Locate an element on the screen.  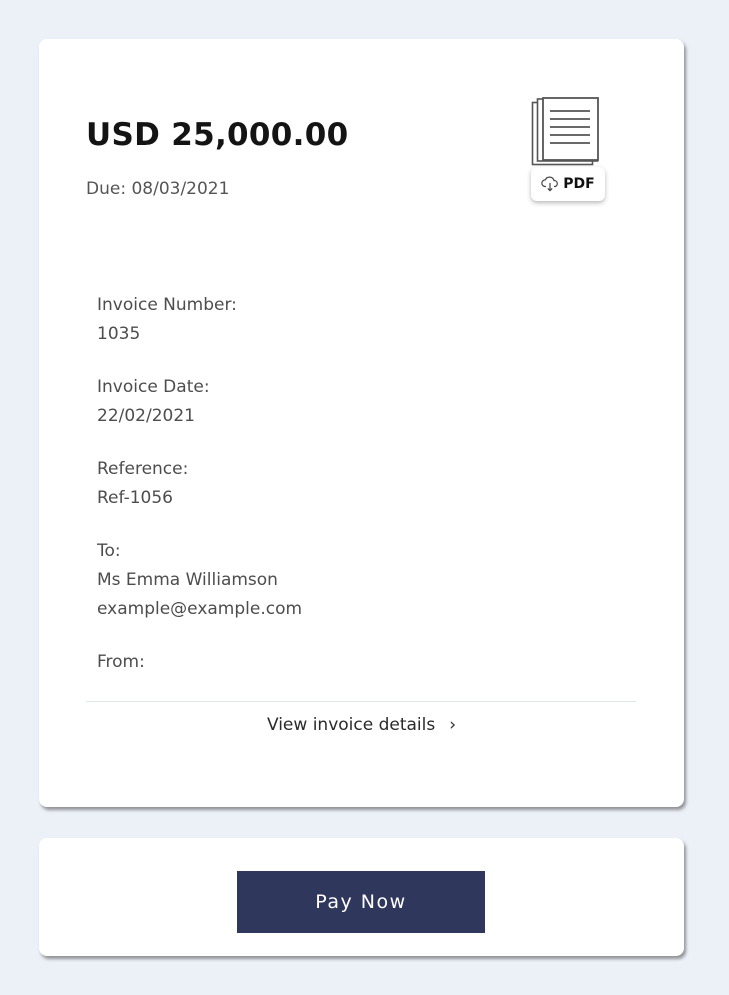
pdf-label: PDF is located at coordinates (579, 184).